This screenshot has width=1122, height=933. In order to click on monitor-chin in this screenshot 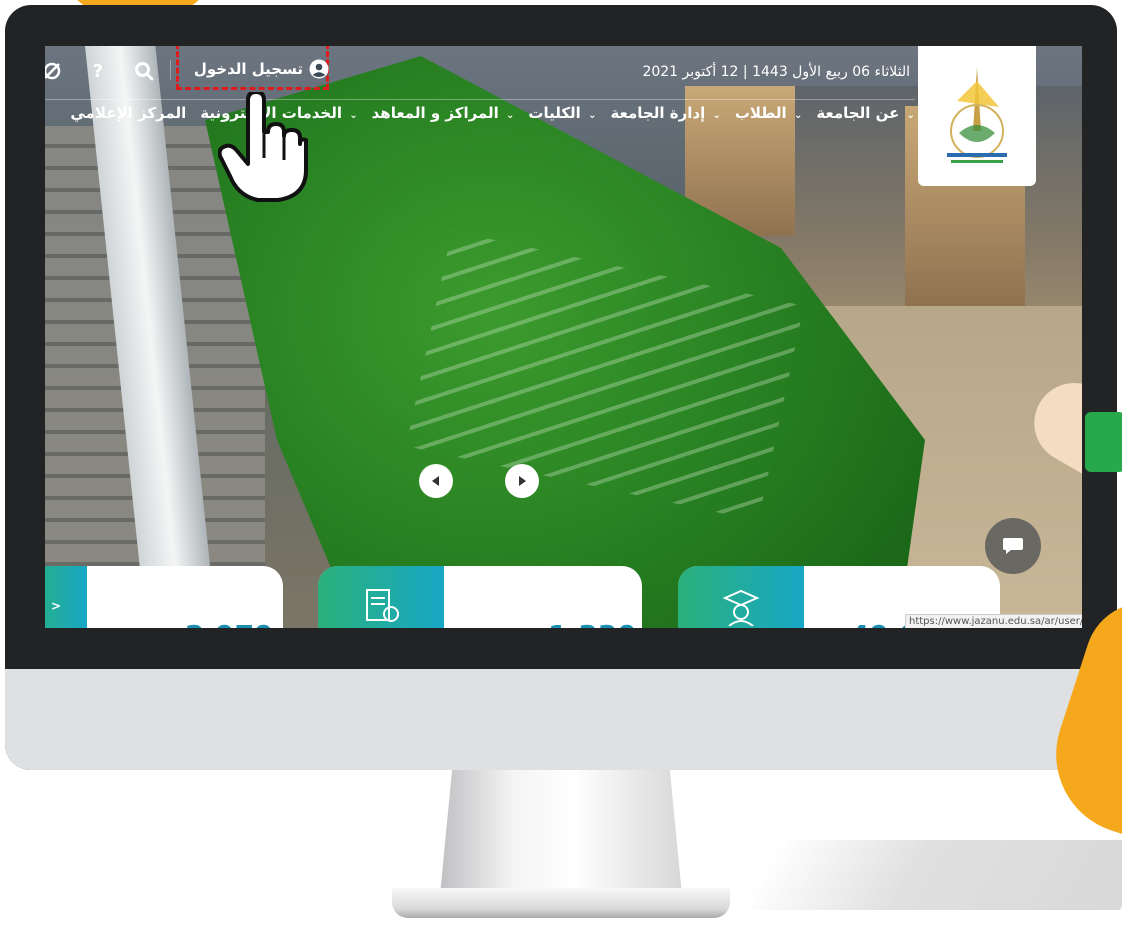, I will do `click(561, 719)`.